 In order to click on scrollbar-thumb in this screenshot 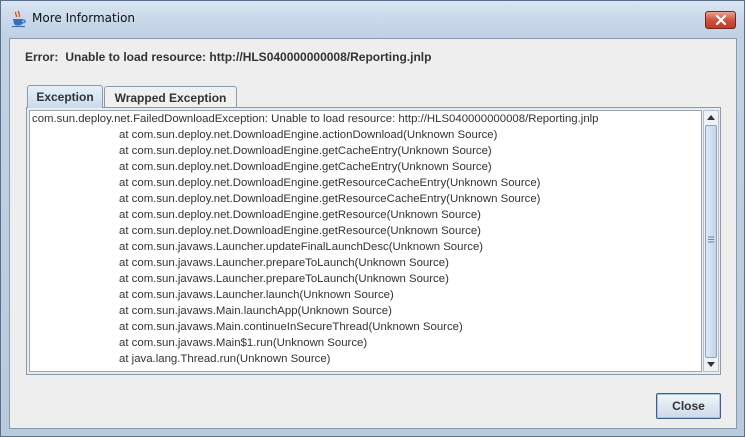, I will do `click(711, 241)`.